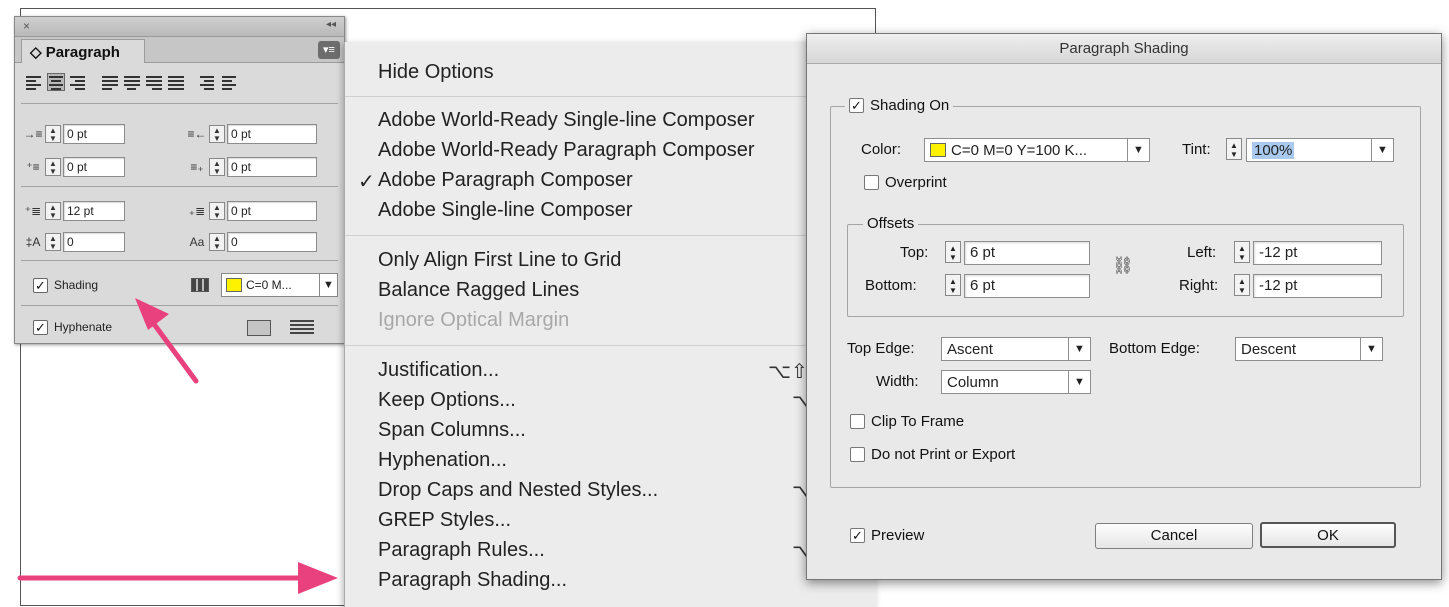 The width and height of the screenshot is (1449, 607). What do you see at coordinates (1016, 349) in the screenshot?
I see `top-edge-select: Ascent ▼` at bounding box center [1016, 349].